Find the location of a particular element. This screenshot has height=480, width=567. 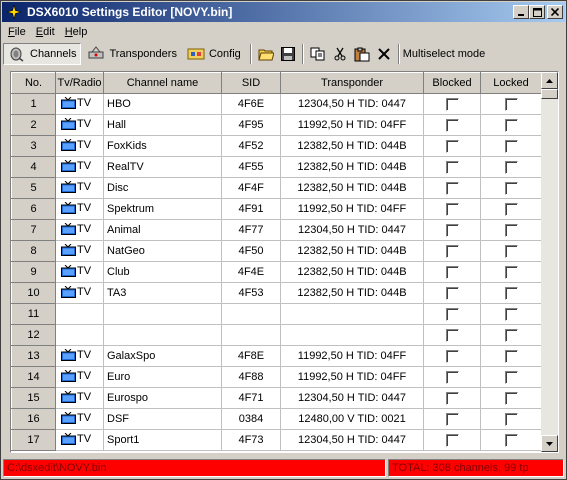

copy-icon is located at coordinates (318, 54).